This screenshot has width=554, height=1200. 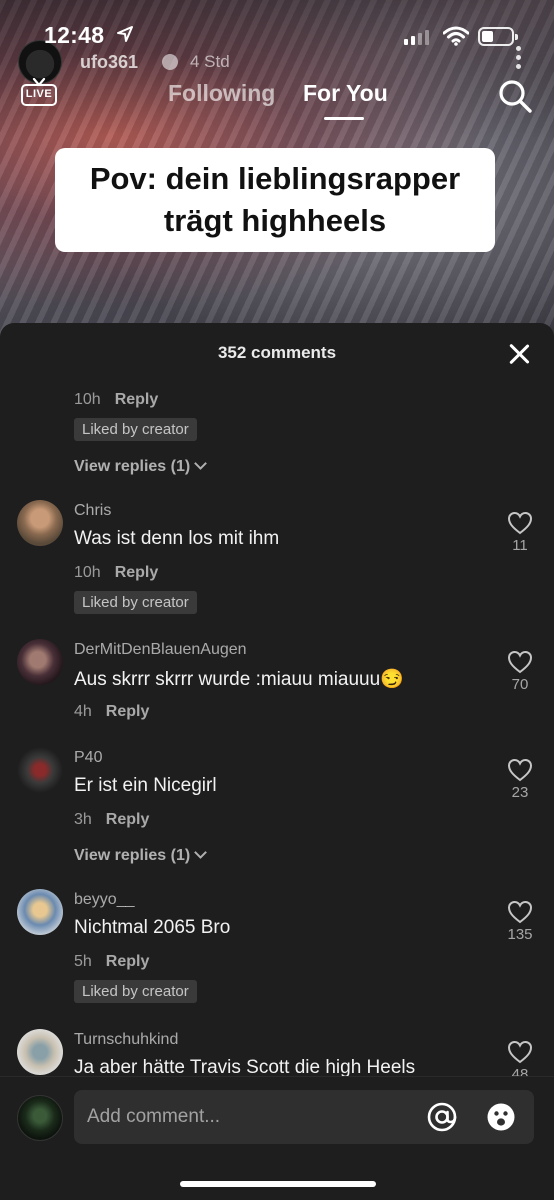 I want to click on current-user-avatar, so click(x=40, y=1118).